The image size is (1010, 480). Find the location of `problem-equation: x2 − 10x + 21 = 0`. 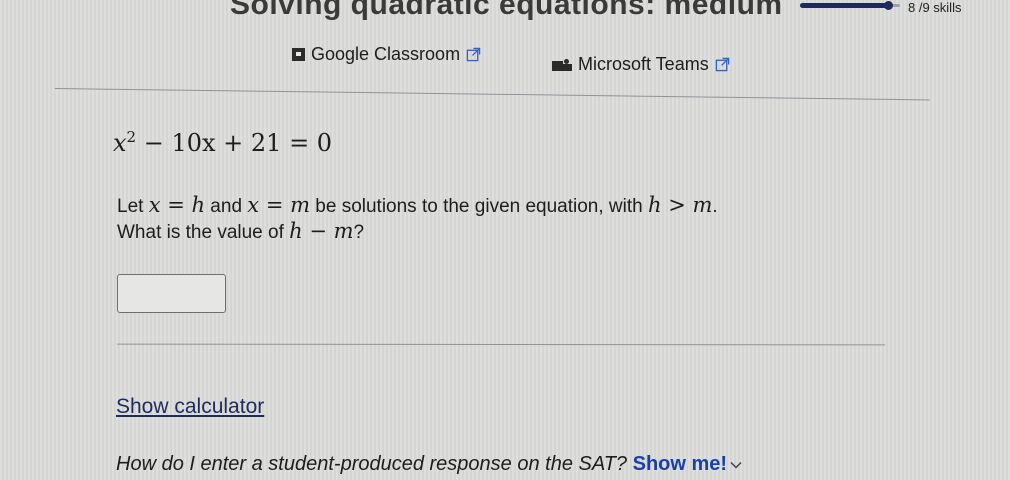

problem-equation: x2 − 10x + 21 = 0 is located at coordinates (222, 142).